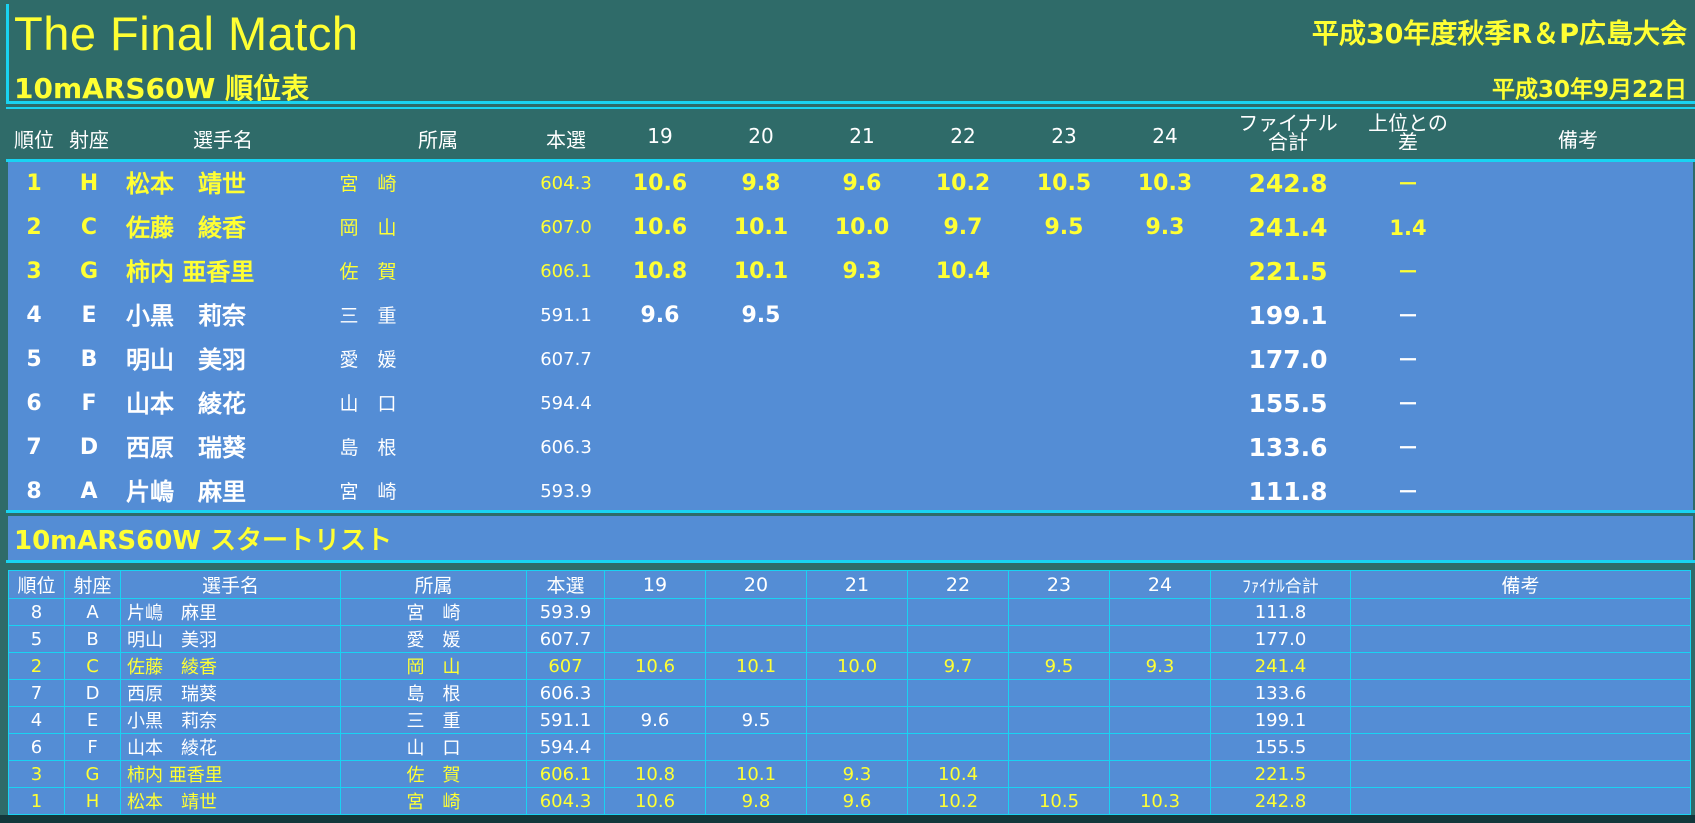 The image size is (1695, 823). What do you see at coordinates (963, 271) in the screenshot?
I see `shot-22: 10.4` at bounding box center [963, 271].